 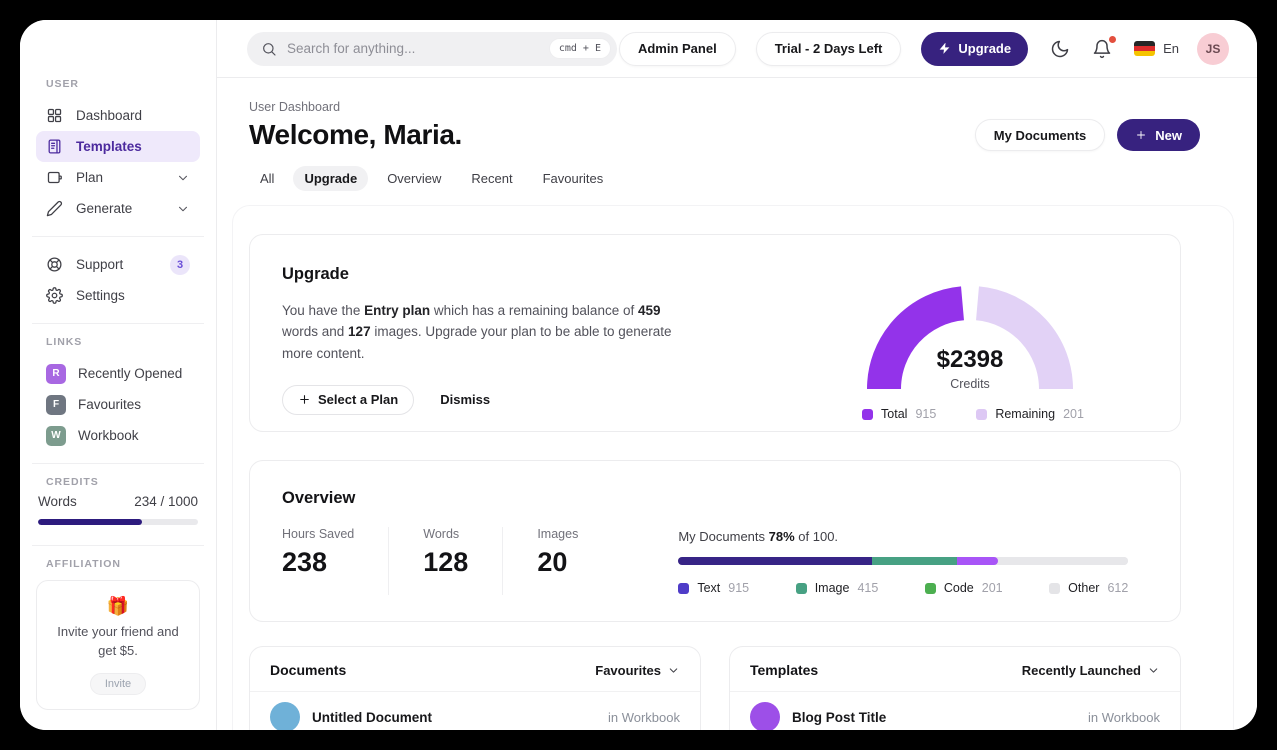 I want to click on credits-gauge: $2398 Credits, so click(x=970, y=326).